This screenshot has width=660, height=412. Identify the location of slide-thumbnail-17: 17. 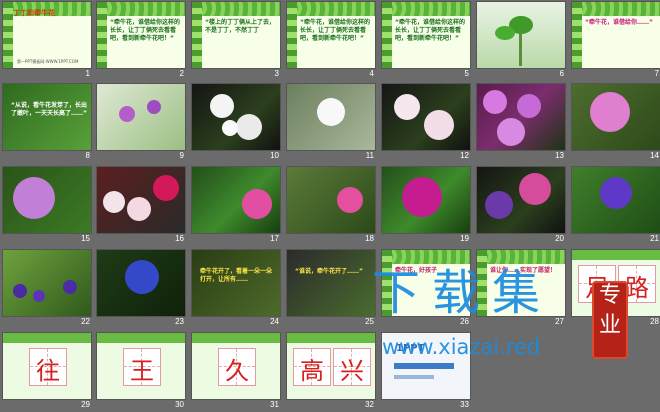
(236, 206).